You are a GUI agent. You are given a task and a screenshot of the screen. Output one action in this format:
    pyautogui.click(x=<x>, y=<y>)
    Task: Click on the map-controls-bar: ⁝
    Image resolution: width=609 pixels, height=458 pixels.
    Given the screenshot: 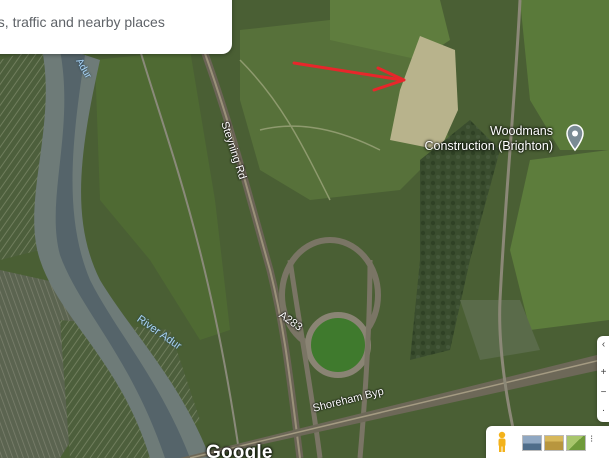 What is the action you would take?
    pyautogui.click(x=547, y=442)
    